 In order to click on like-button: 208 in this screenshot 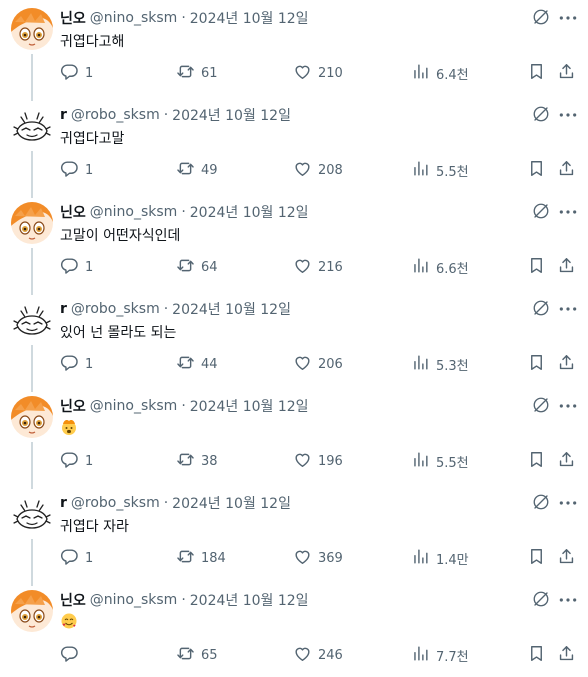, I will do `click(318, 170)`.